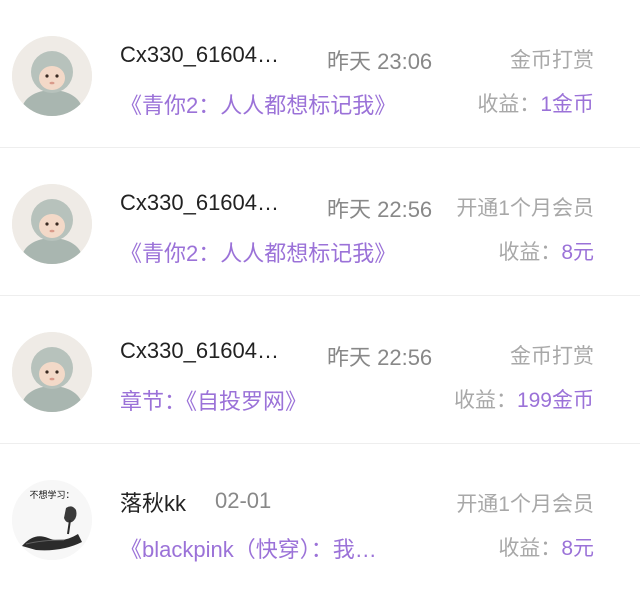 The height and width of the screenshot is (593, 640). I want to click on record-time: 02-01, so click(243, 500).